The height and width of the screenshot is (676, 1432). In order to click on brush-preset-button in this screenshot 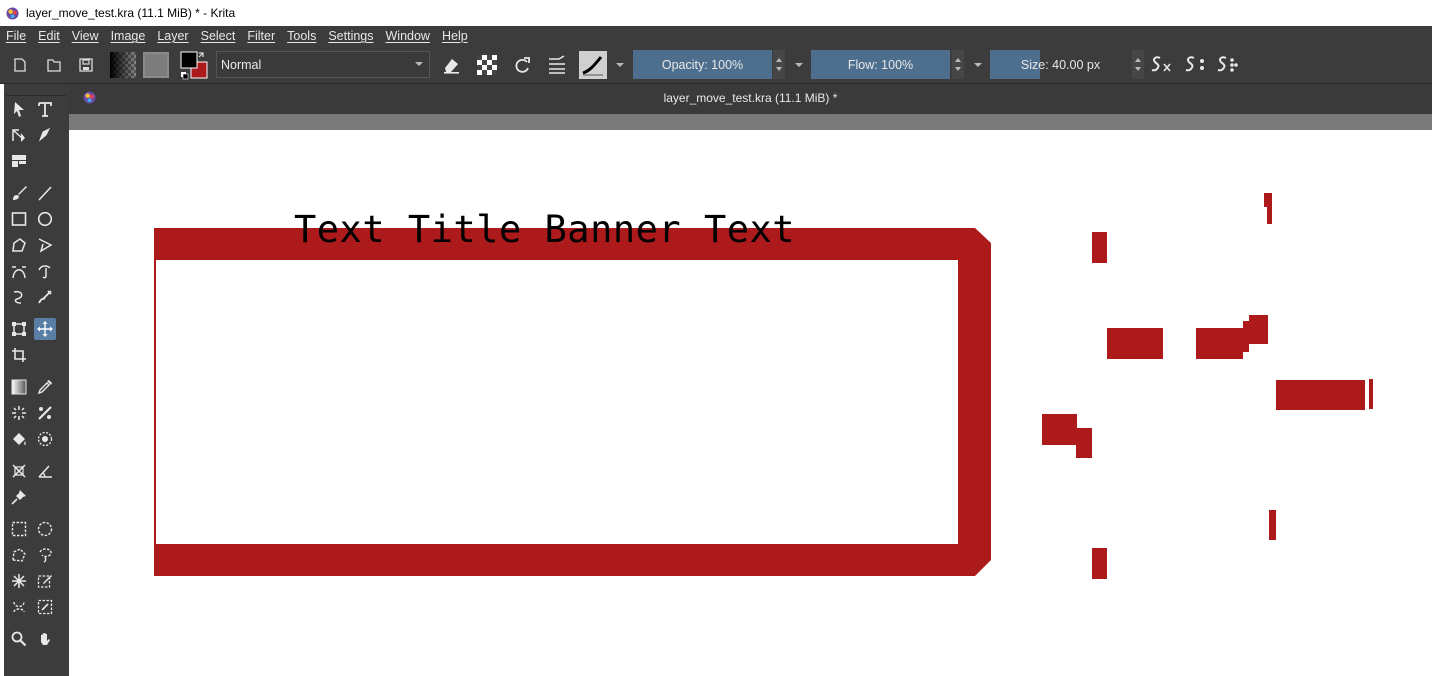, I will do `click(593, 65)`.